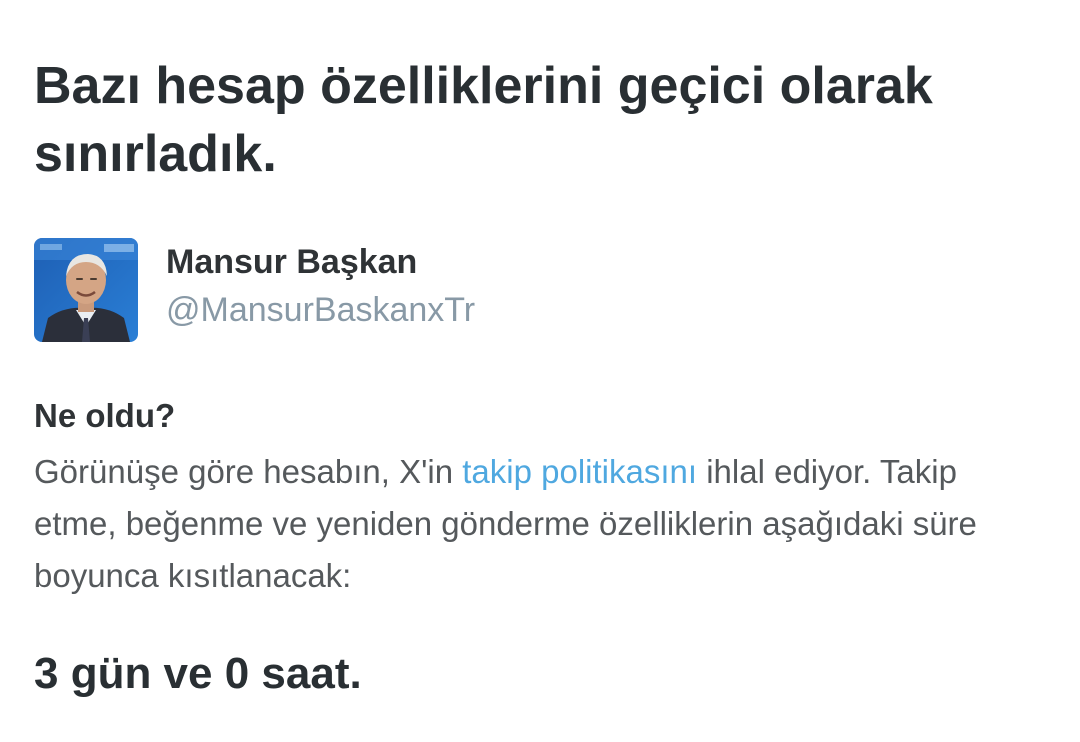 The width and height of the screenshot is (1080, 742). I want to click on follow-policy-link: takip politikasını, so click(579, 471).